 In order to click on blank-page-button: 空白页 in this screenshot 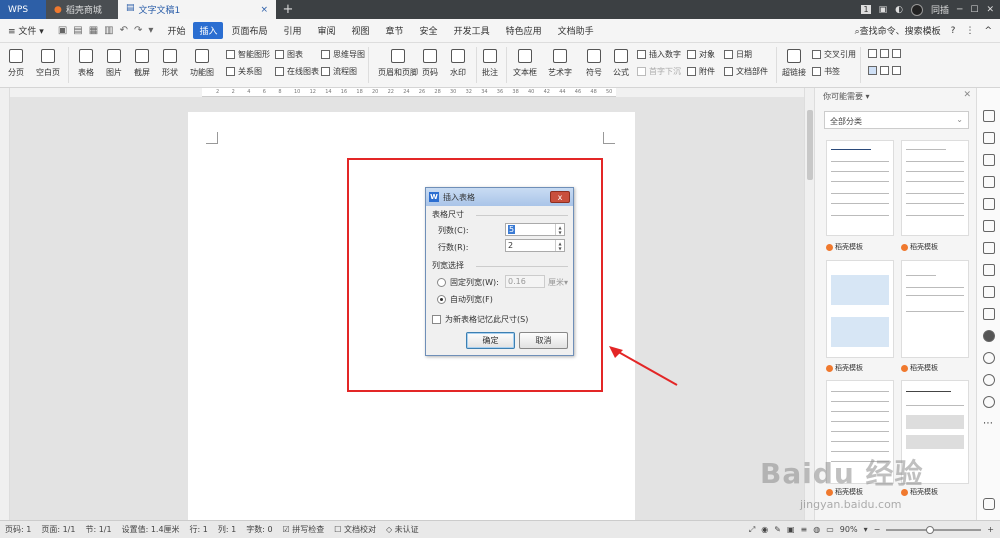, I will do `click(48, 63)`.